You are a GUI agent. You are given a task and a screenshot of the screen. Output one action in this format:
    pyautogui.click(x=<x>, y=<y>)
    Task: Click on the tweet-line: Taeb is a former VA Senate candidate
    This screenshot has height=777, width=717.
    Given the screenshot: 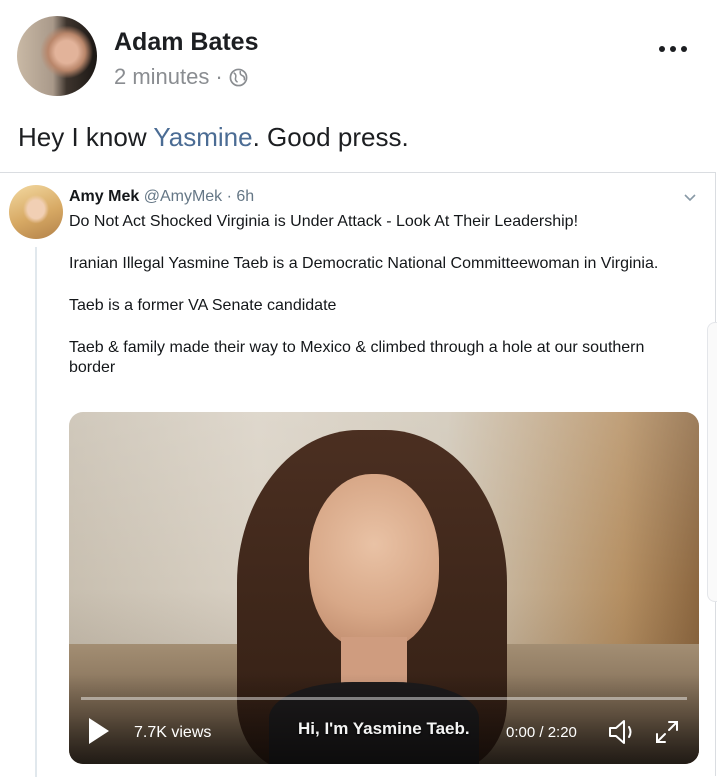 What is the action you would take?
    pyautogui.click(x=203, y=305)
    